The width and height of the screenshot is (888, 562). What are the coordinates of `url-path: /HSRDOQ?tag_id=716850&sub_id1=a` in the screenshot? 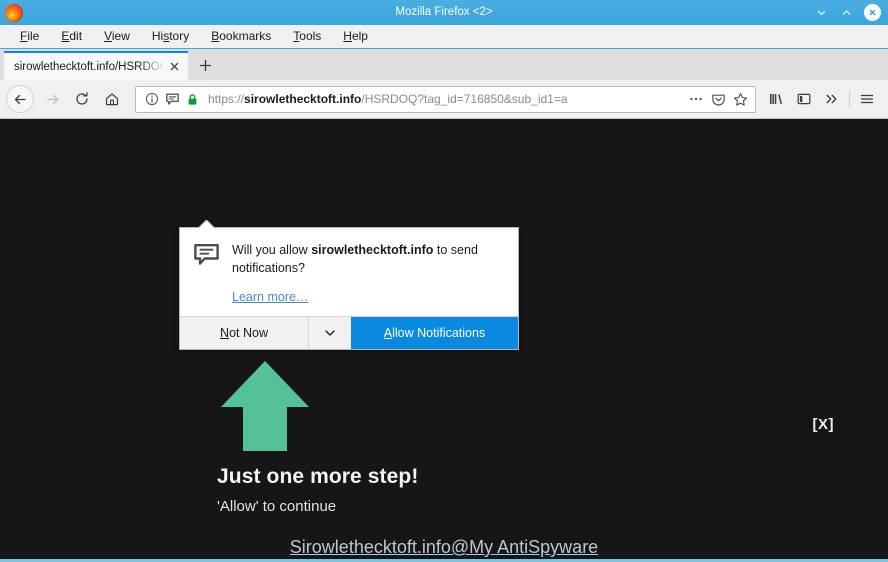 It's located at (464, 99).